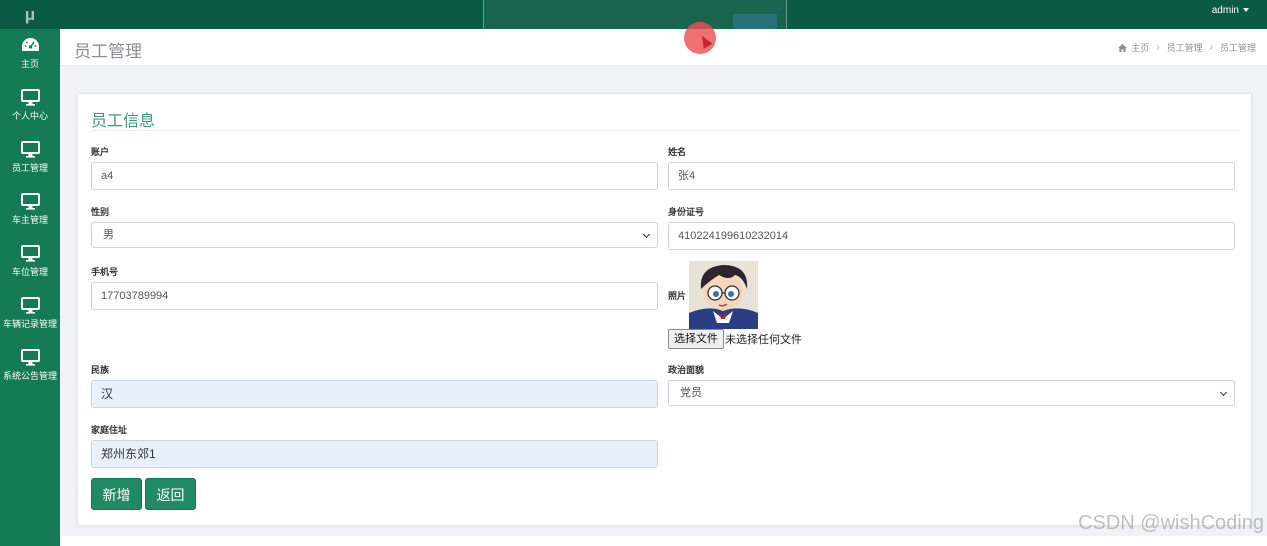 The width and height of the screenshot is (1267, 546). What do you see at coordinates (29, 376) in the screenshot?
I see `sidebar-item-label: 系统公告管理` at bounding box center [29, 376].